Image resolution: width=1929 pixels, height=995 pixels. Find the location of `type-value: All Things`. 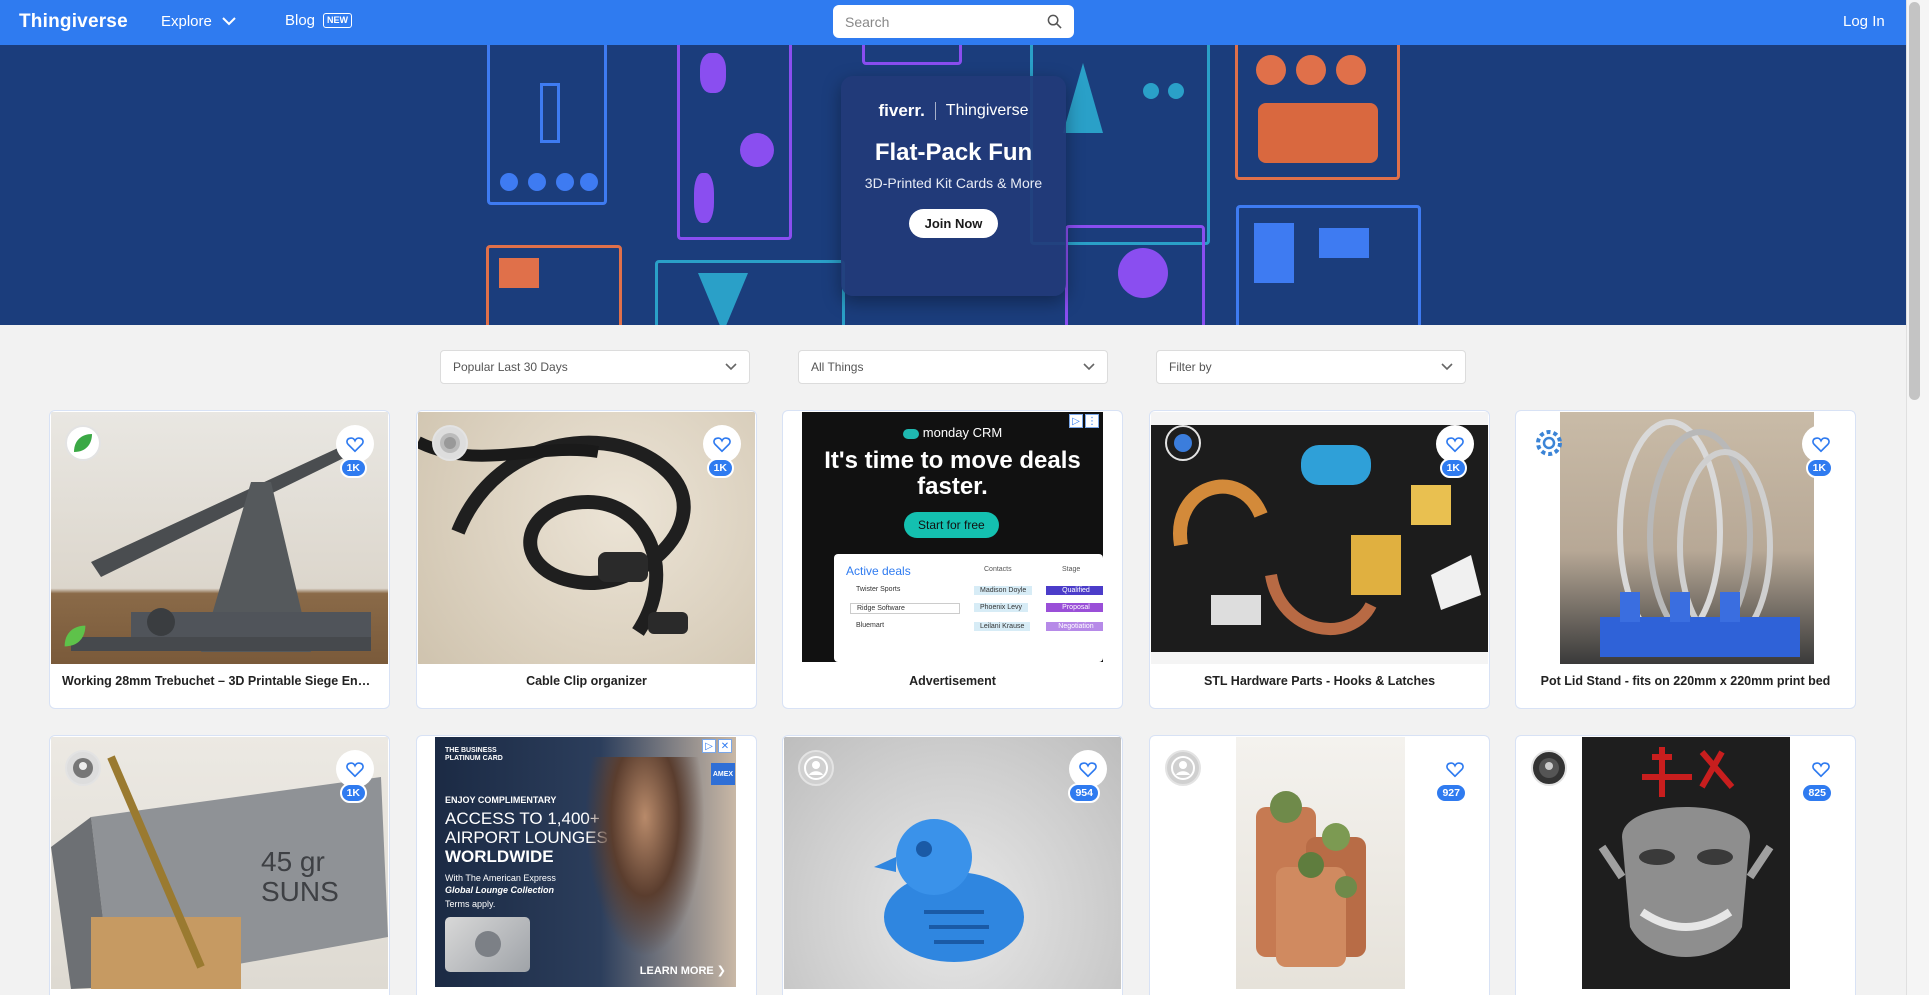

type-value: All Things is located at coordinates (837, 367).